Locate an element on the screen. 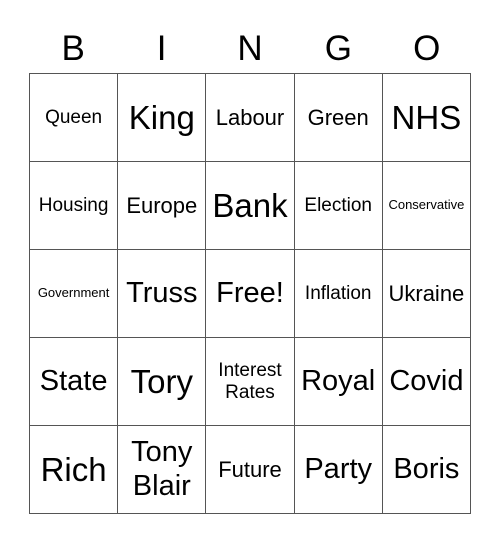  bingo-cell: Rich is located at coordinates (74, 470).